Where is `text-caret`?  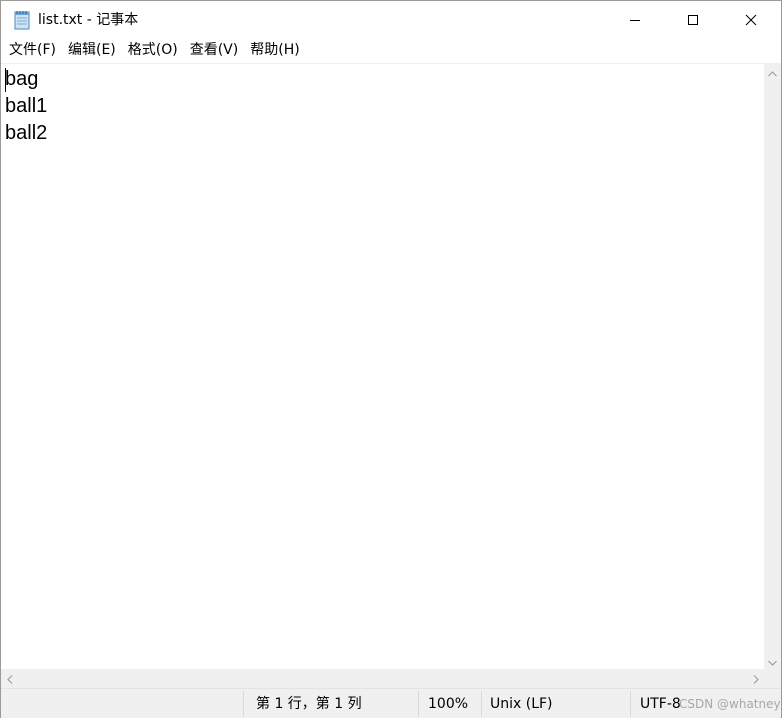 text-caret is located at coordinates (5, 80).